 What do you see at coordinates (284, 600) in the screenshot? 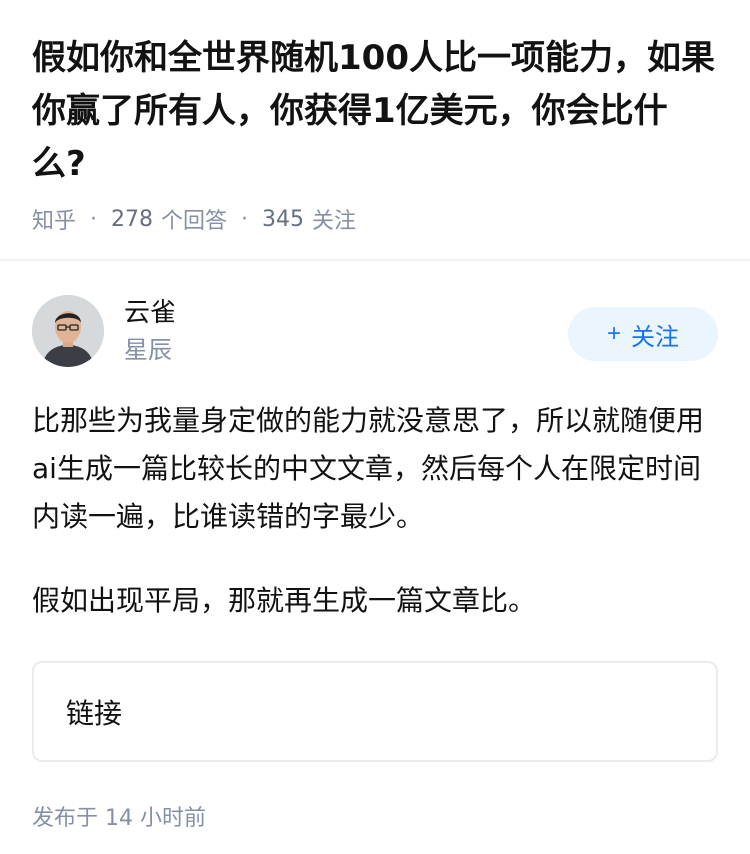
I see `answer-paragraph: 假如出现平局，那就再生成一篇文章比。` at bounding box center [284, 600].